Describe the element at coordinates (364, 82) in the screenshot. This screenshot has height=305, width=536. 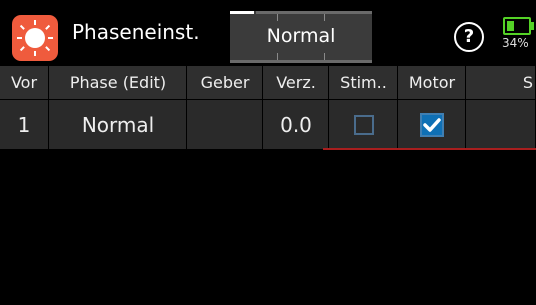
I see `col-stim: Stim..` at that location.